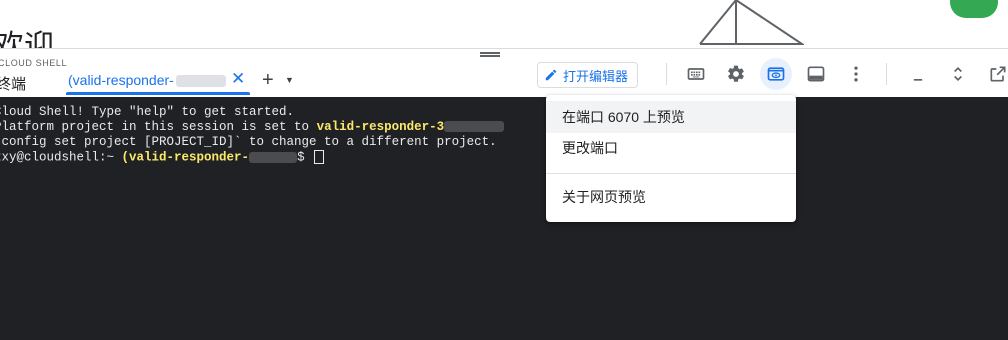 The height and width of the screenshot is (340, 1008). I want to click on more-vert-icon, so click(856, 74).